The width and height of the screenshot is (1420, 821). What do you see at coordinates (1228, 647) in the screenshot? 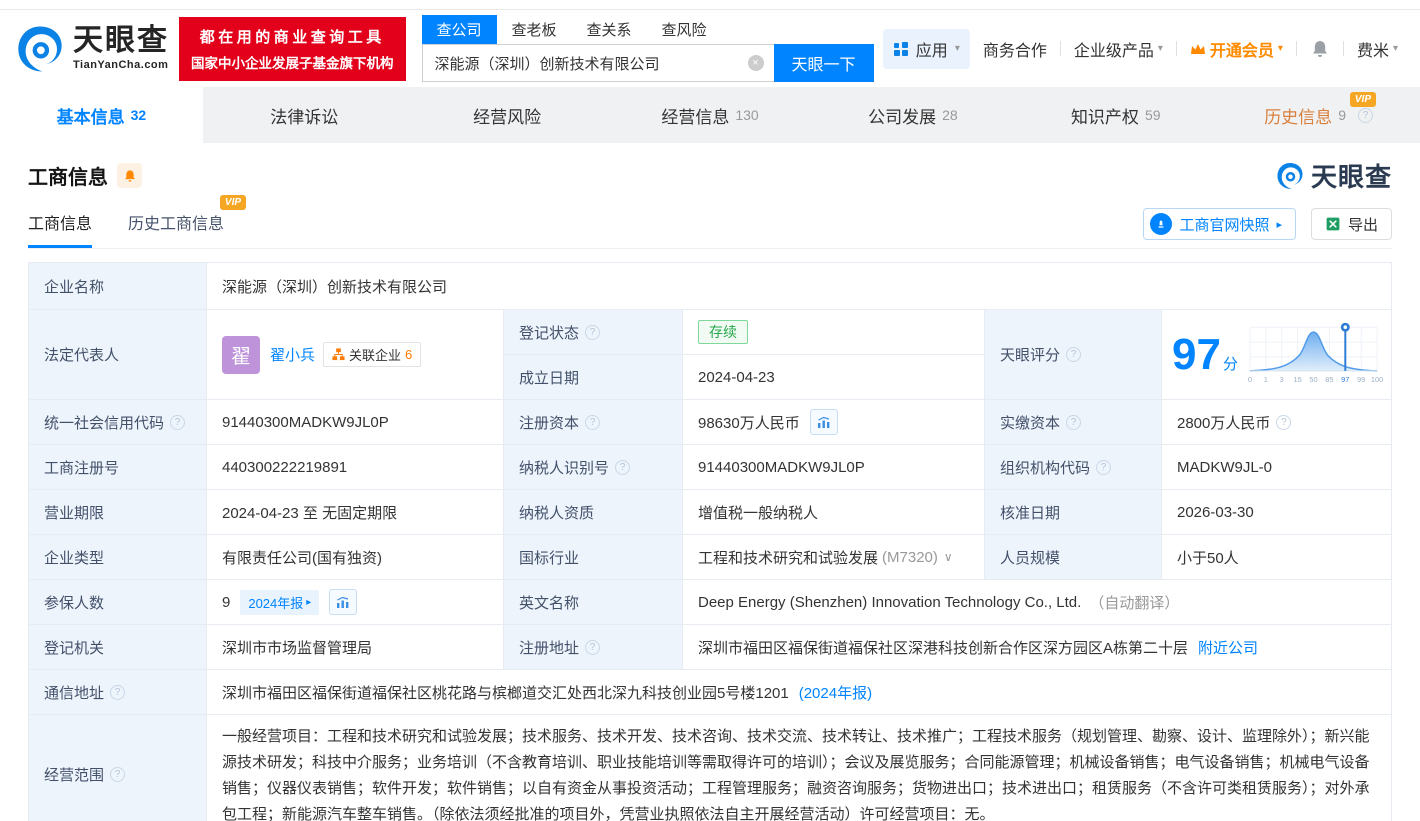
I see `nearby-companies-link: 附近公司` at bounding box center [1228, 647].